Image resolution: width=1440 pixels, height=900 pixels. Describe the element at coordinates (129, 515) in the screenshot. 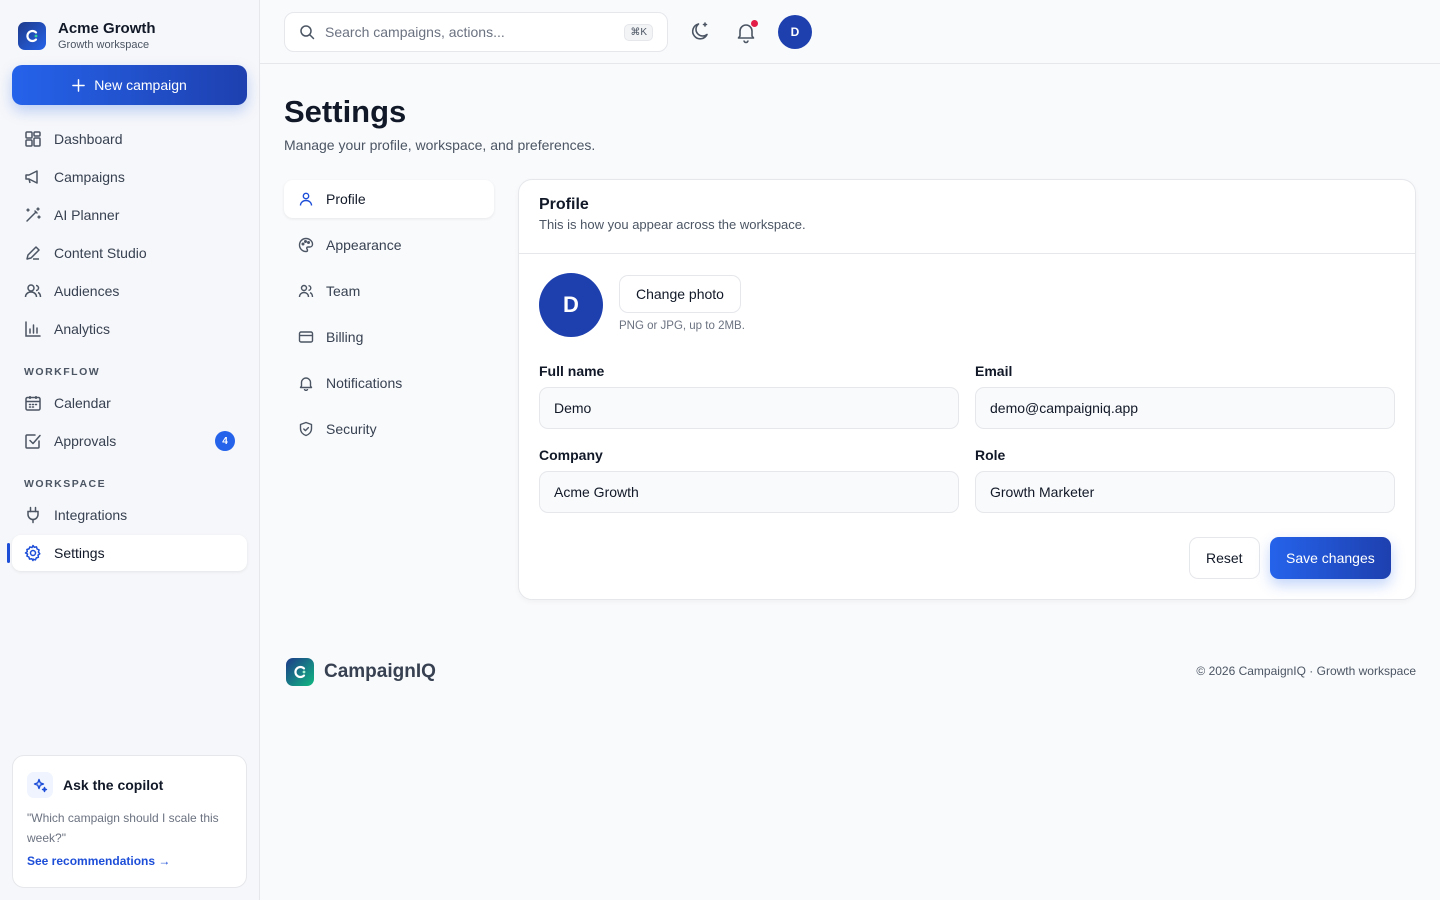

I see `sidebar-item-integrations: Integrations` at that location.